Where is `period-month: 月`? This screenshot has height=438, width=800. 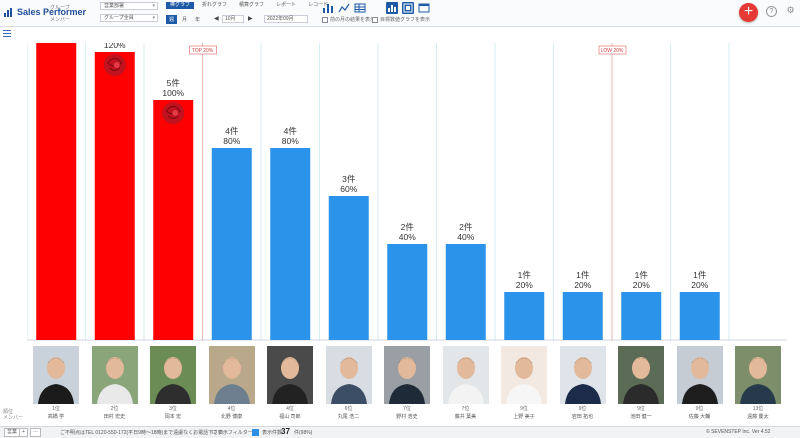 period-month: 月 is located at coordinates (184, 19).